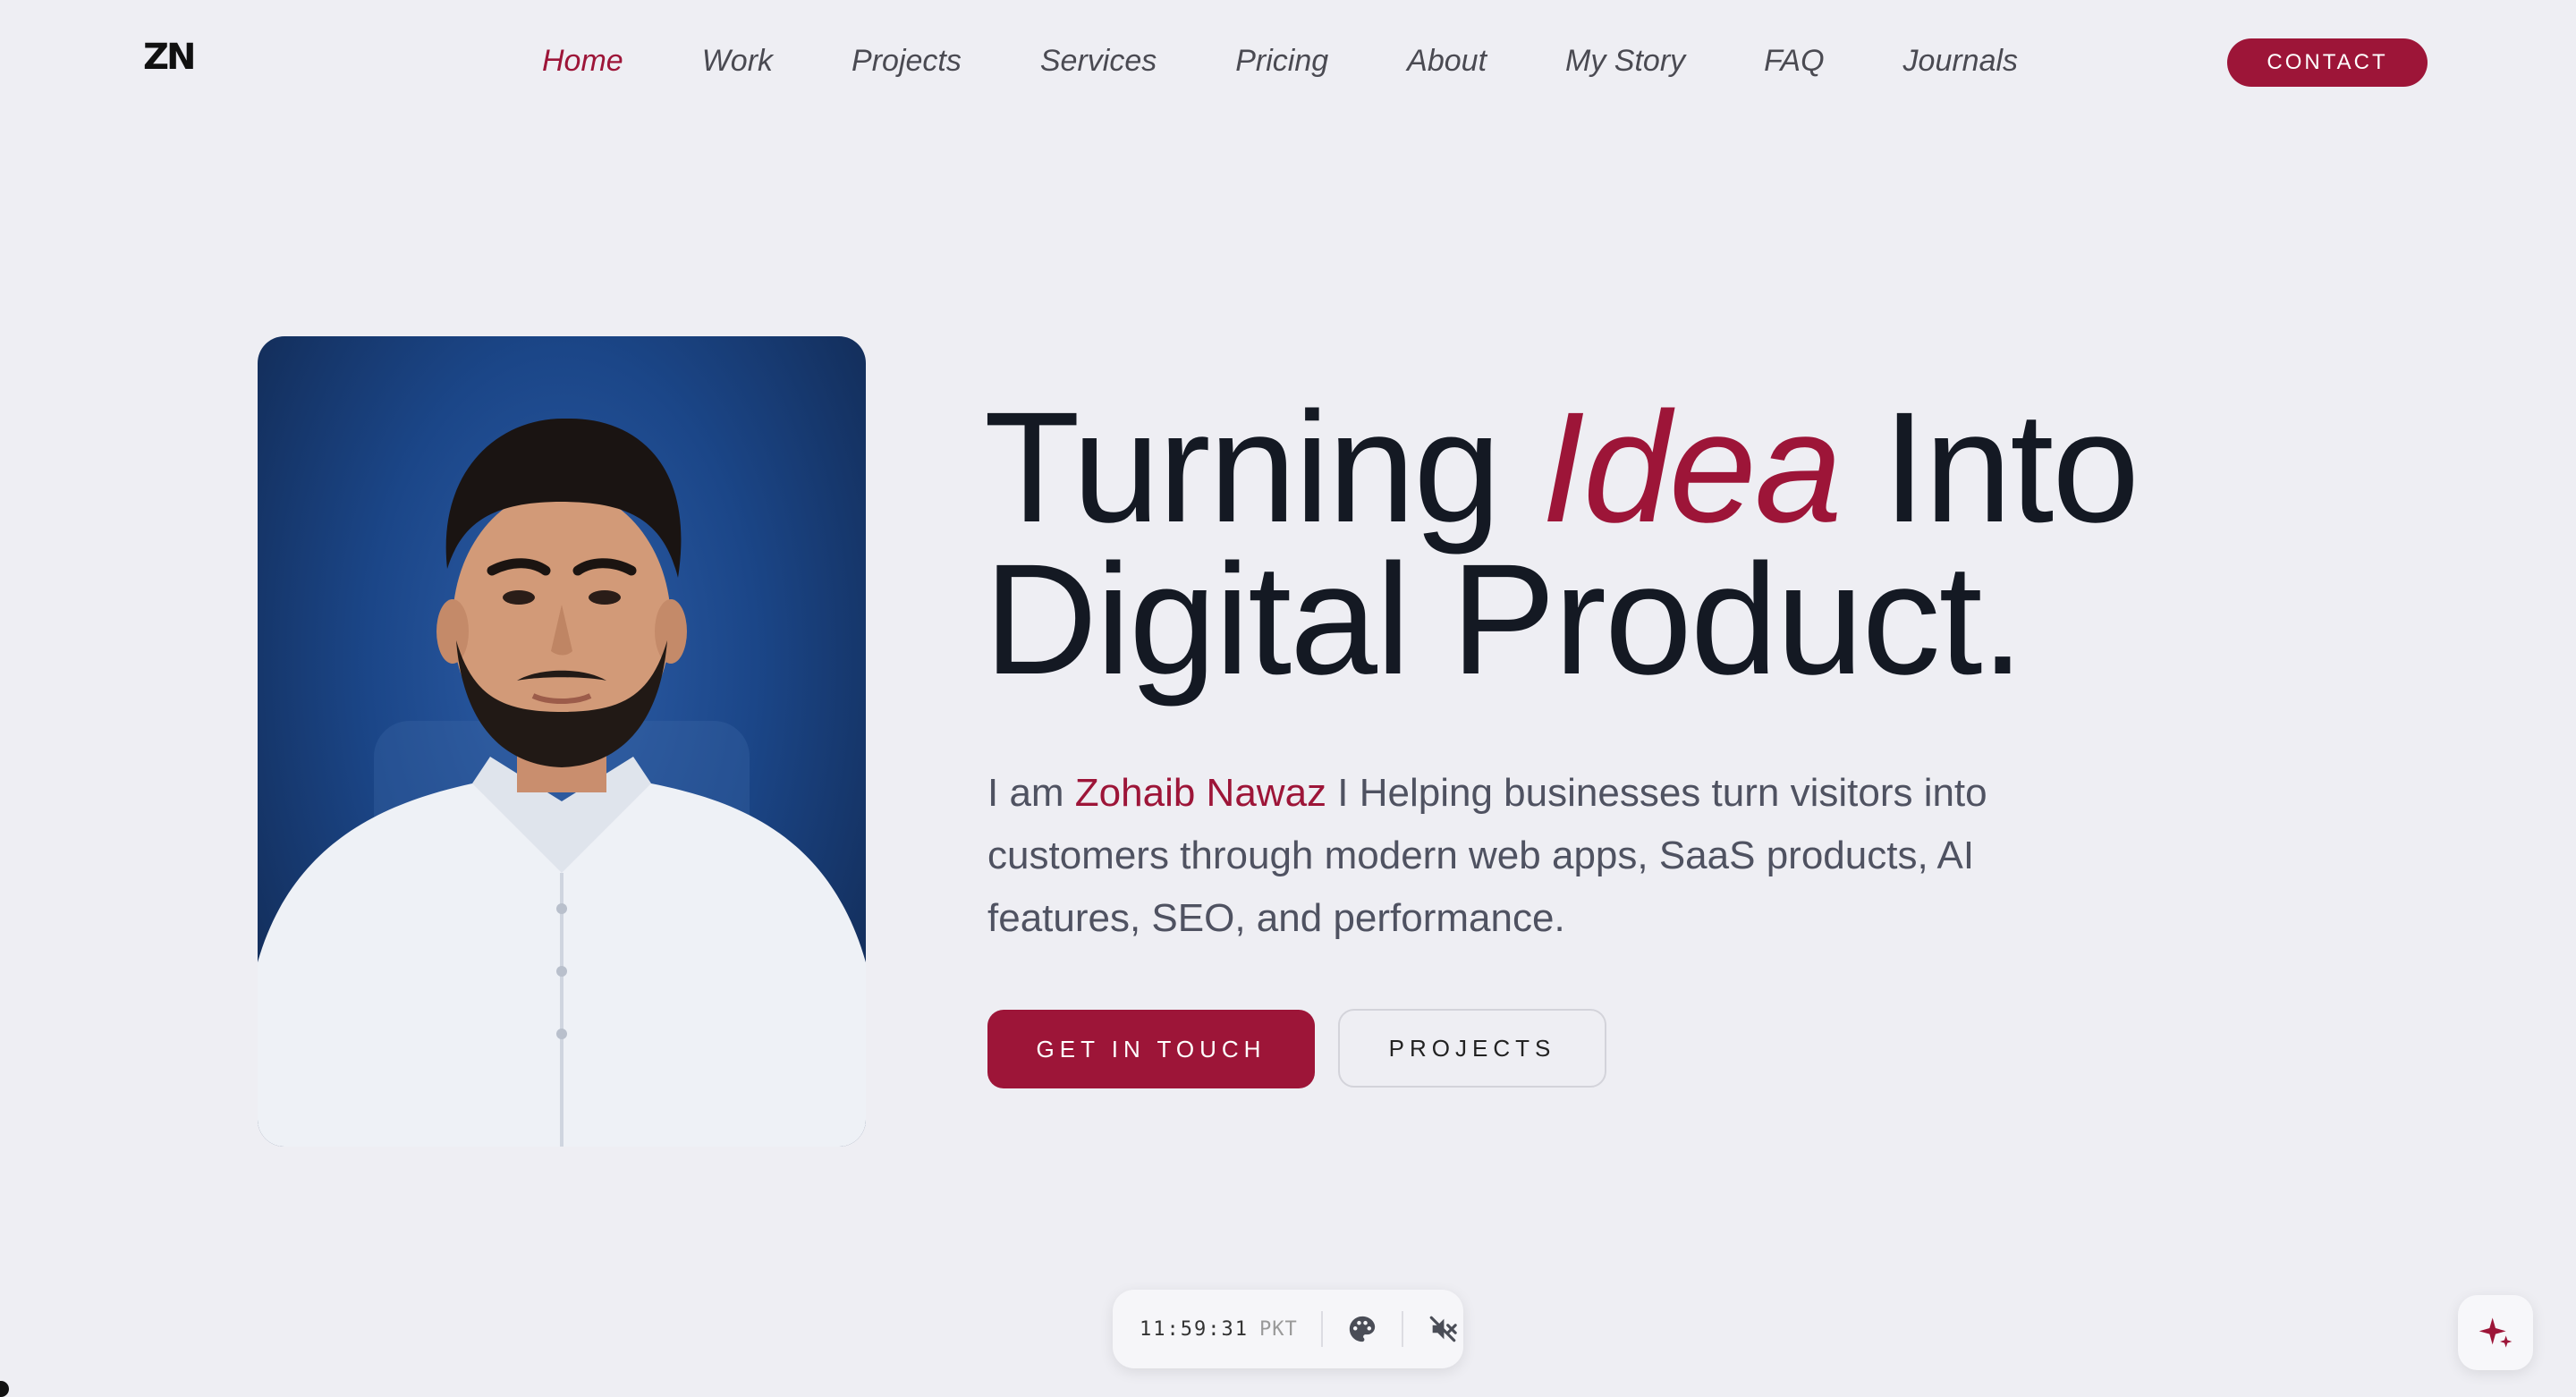 The image size is (2576, 1397). I want to click on corner-indicator, so click(4, 1389).